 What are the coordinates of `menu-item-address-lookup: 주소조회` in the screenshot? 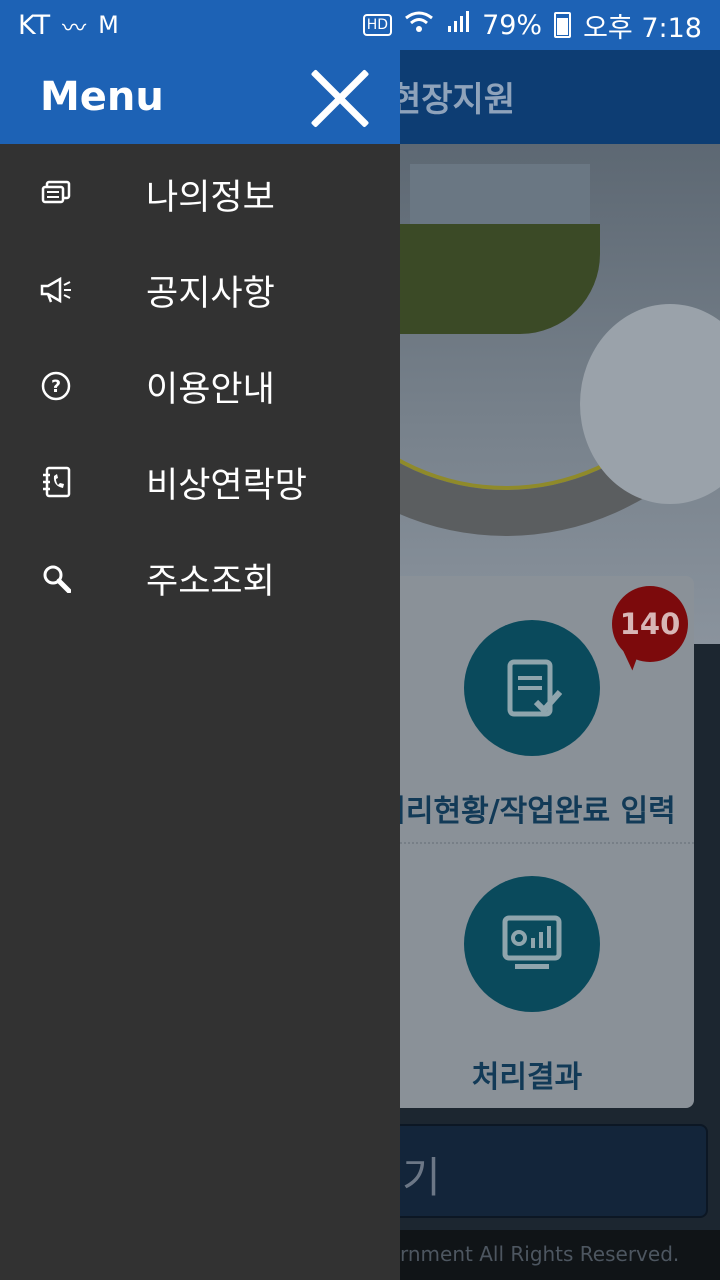 It's located at (200, 578).